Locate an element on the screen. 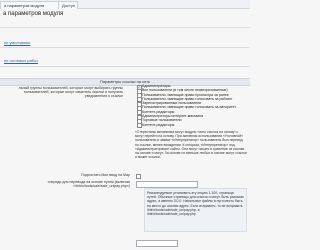  path-input is located at coordinates (167, 184).